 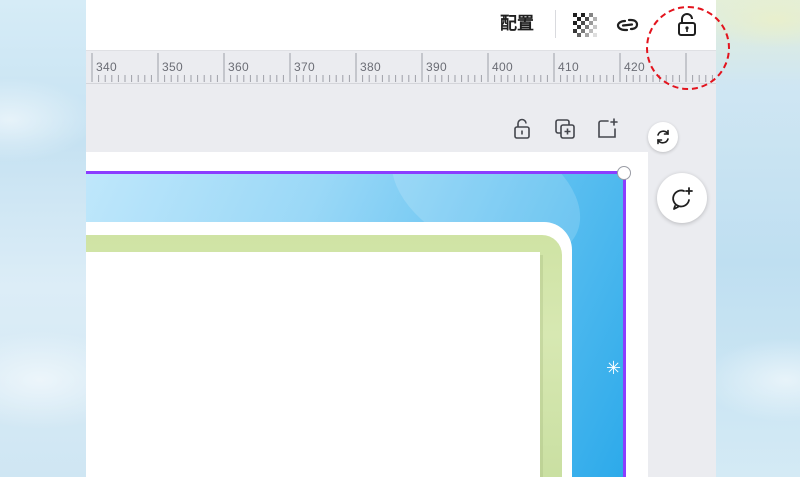 I want to click on ruler-label: 370, so click(x=304, y=67).